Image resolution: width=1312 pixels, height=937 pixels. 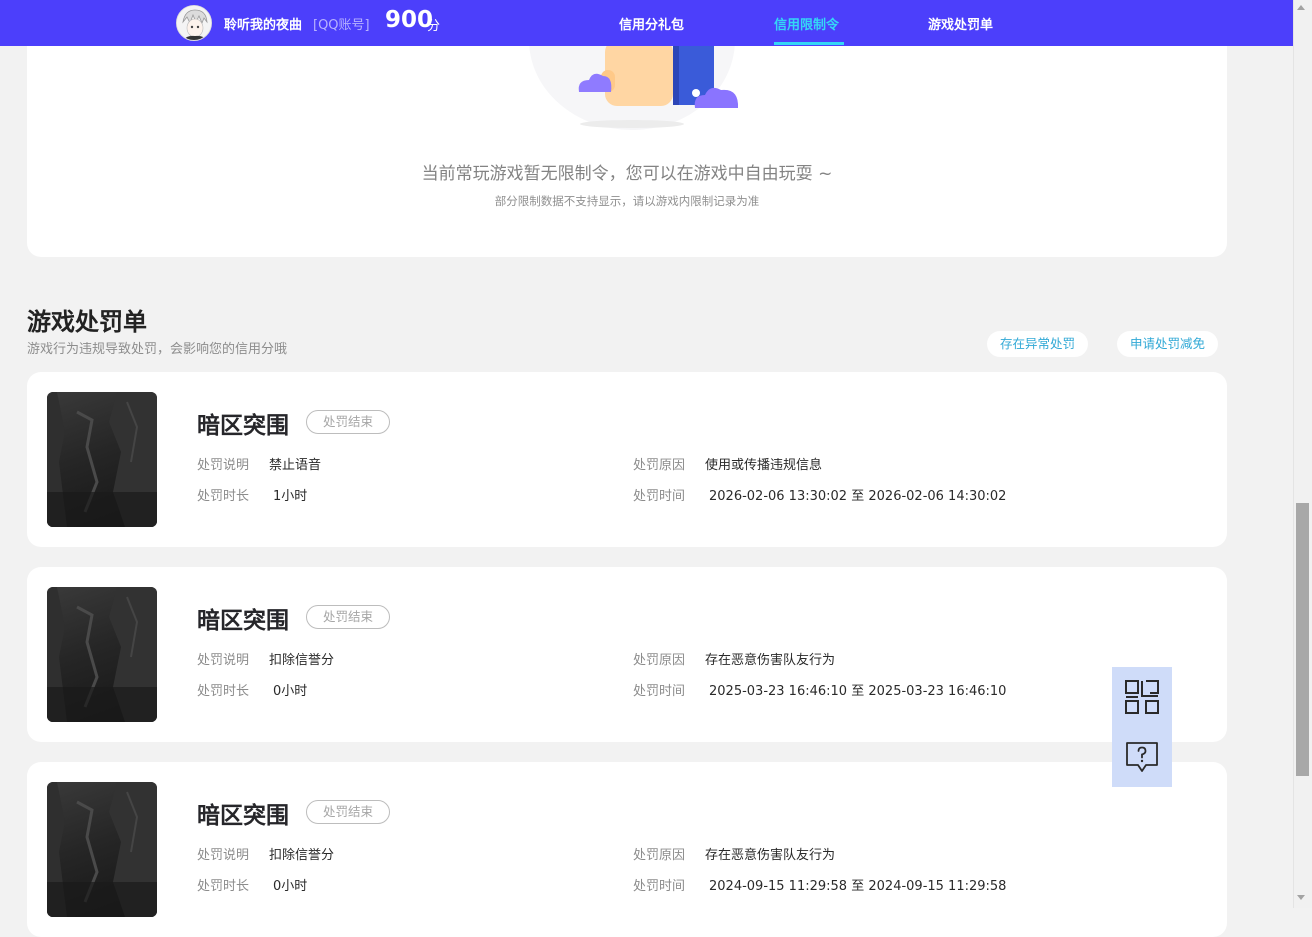 What do you see at coordinates (409, 20) in the screenshot?
I see `credit-score: 900` at bounding box center [409, 20].